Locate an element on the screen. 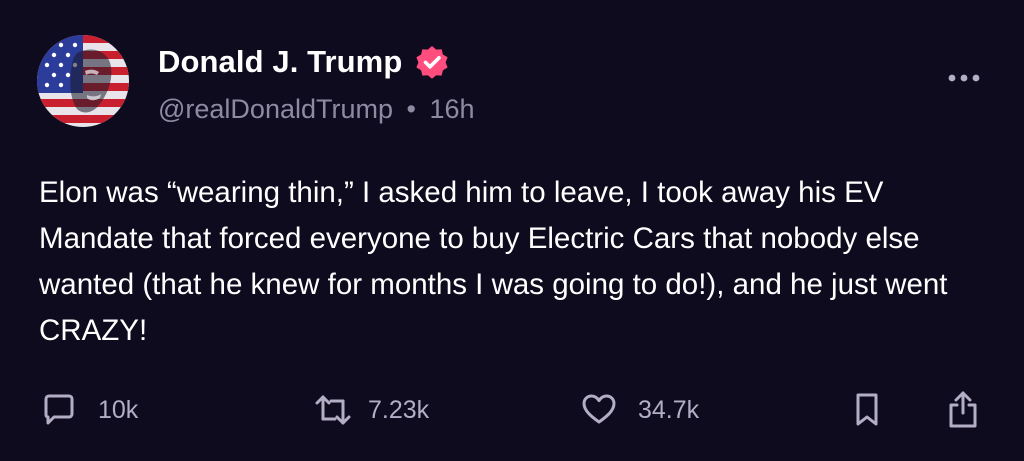 The width and height of the screenshot is (1024, 461). post-meta: @realDonaldTrump • 16h is located at coordinates (316, 109).